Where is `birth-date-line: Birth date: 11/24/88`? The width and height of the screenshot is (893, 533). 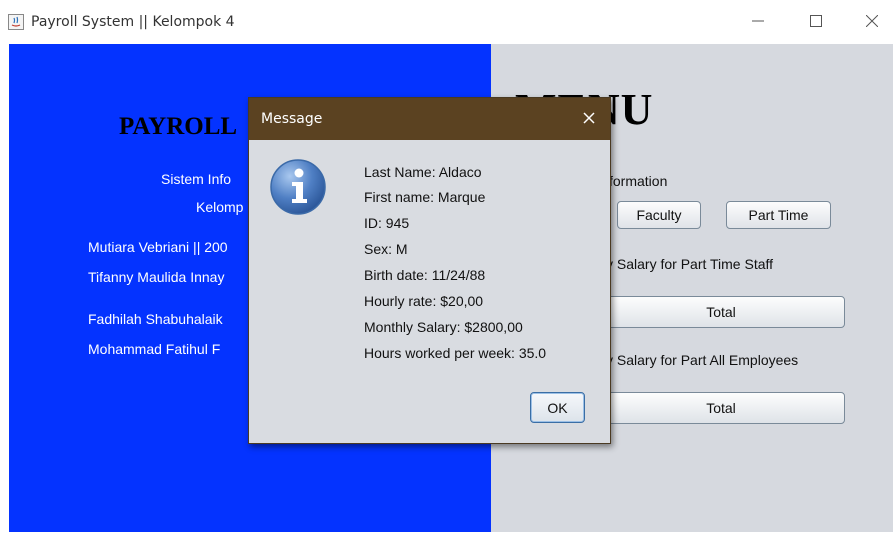
birth-date-line: Birth date: 11/24/88 is located at coordinates (425, 275).